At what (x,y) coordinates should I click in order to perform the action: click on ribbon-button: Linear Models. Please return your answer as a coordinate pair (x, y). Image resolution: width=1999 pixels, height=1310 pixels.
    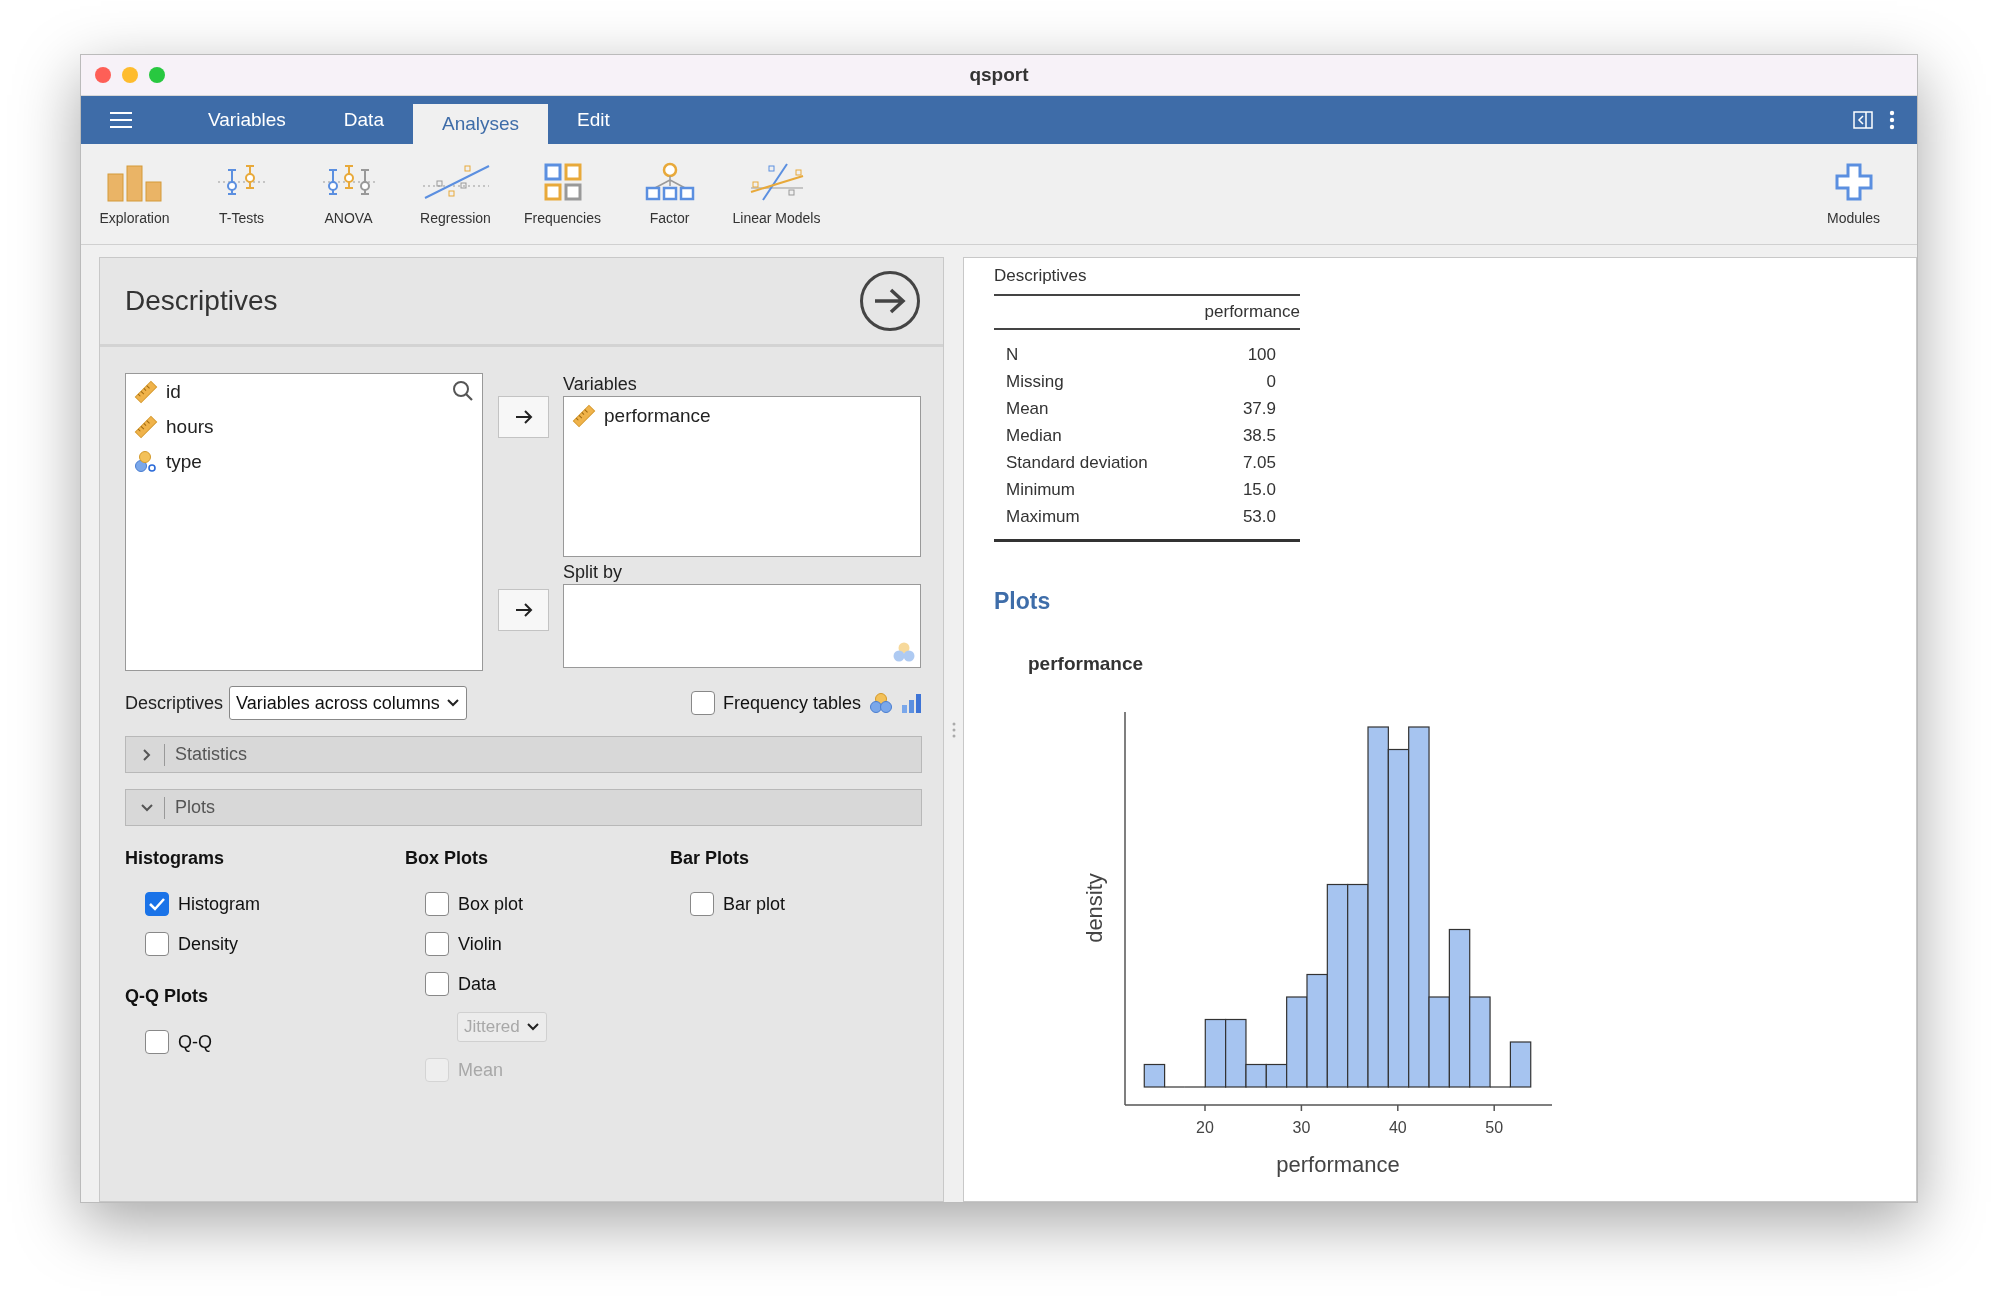
    Looking at the image, I should click on (776, 194).